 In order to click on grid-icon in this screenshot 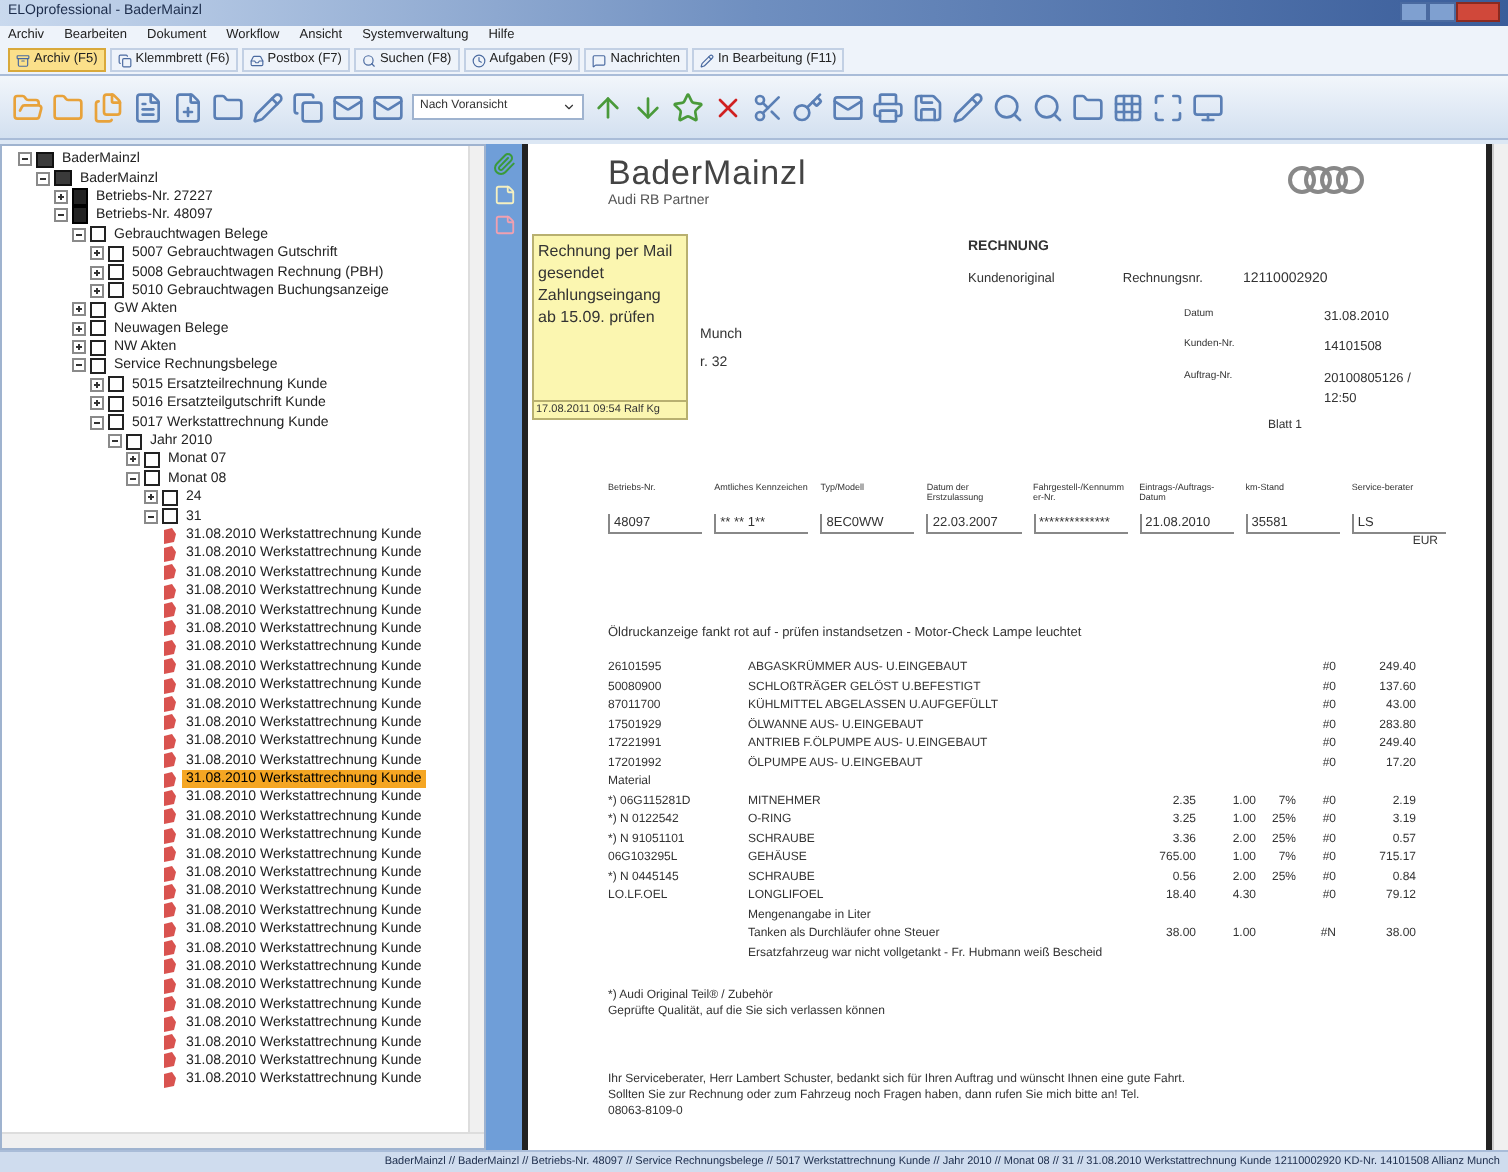, I will do `click(1128, 107)`.